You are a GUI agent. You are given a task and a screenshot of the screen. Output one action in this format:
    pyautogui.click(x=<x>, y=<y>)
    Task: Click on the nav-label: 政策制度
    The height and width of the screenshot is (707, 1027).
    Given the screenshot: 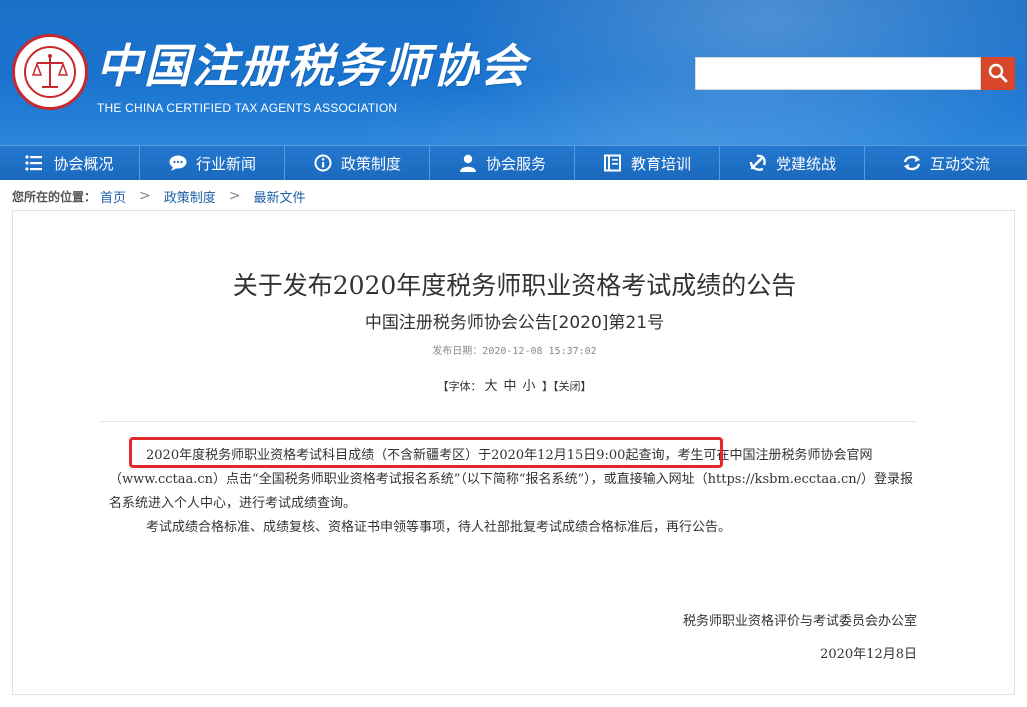 What is the action you would take?
    pyautogui.click(x=370, y=163)
    